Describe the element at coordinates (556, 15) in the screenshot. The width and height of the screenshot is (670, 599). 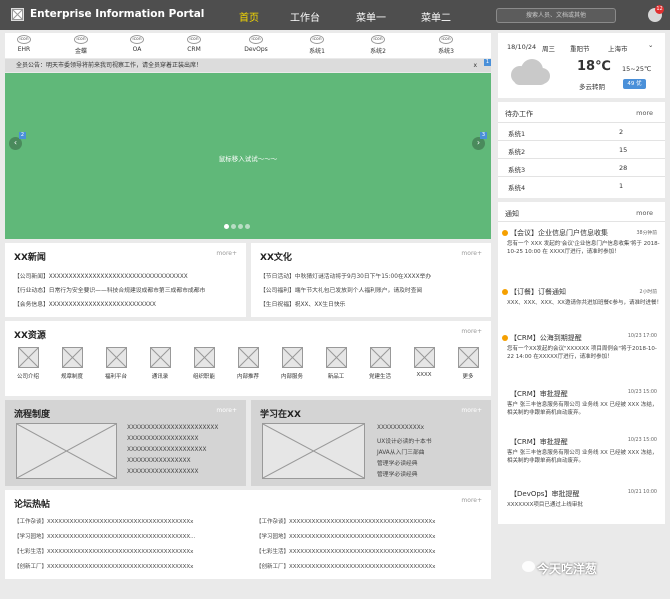
I see `search-input: 搜索人员、文档或其他` at that location.